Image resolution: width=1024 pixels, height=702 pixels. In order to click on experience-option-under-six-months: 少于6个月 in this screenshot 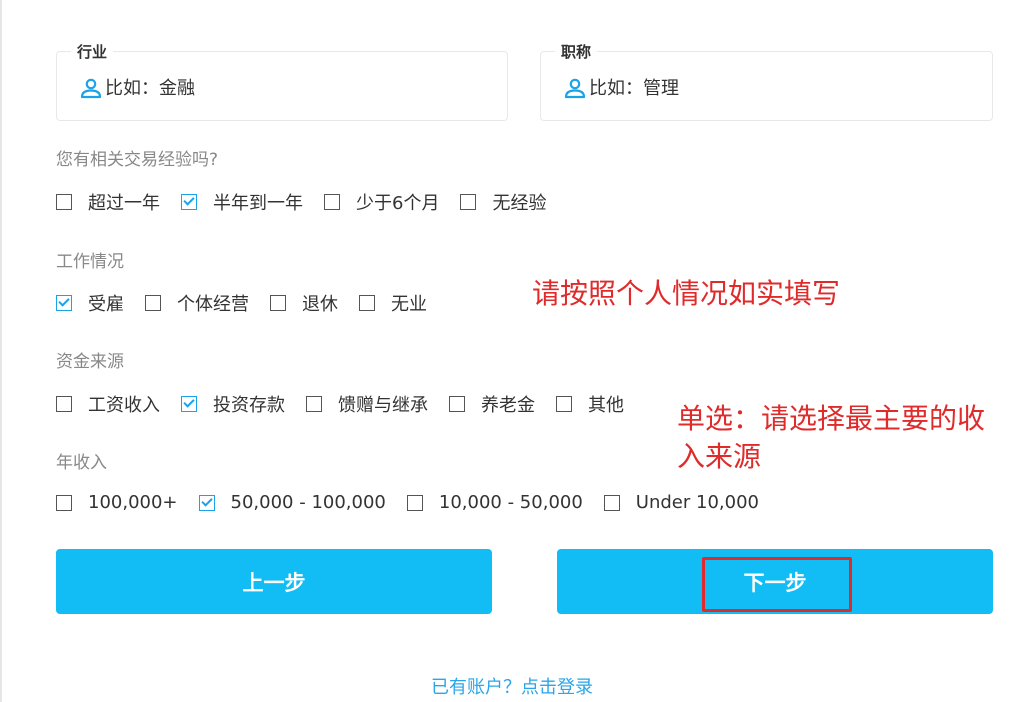, I will do `click(381, 202)`.